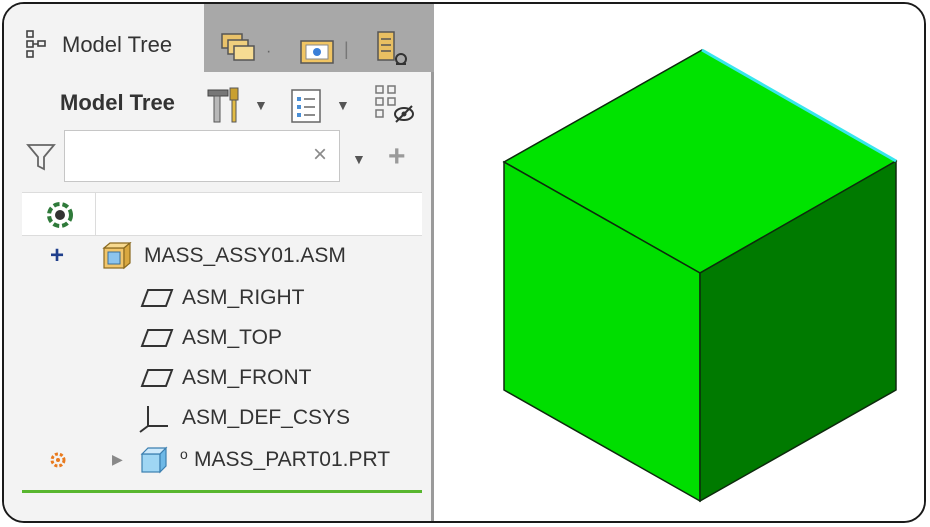 The height and width of the screenshot is (527, 930). I want to click on tree-row: ASM_TOP, so click(214, 338).